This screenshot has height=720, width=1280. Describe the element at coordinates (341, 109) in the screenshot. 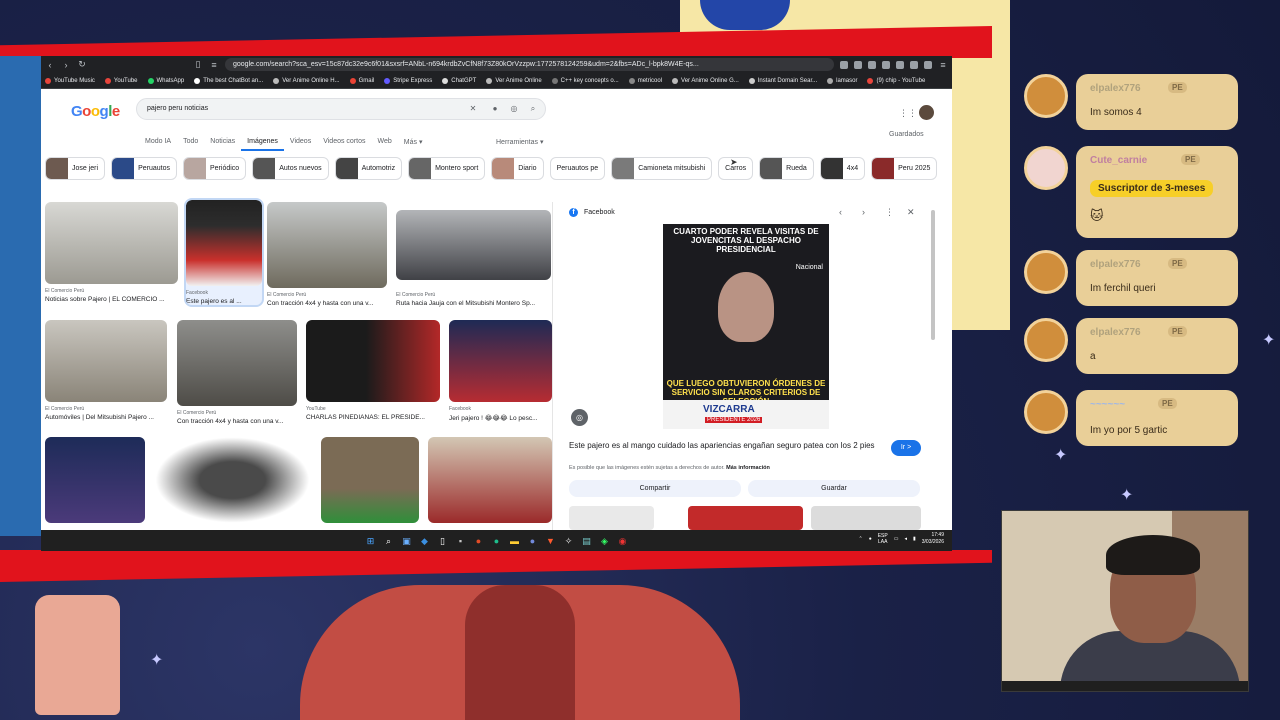

I see `search-input: pajero peru noticias ✕ ● ◎ ⌕` at that location.